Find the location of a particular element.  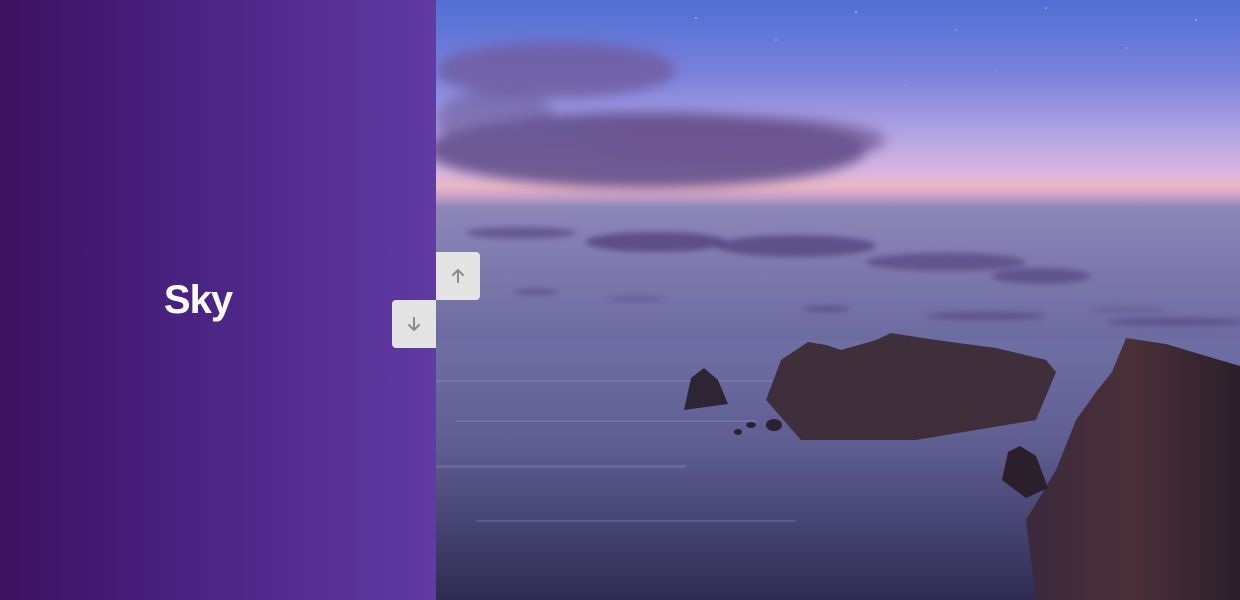

arrow-up-icon is located at coordinates (458, 276).